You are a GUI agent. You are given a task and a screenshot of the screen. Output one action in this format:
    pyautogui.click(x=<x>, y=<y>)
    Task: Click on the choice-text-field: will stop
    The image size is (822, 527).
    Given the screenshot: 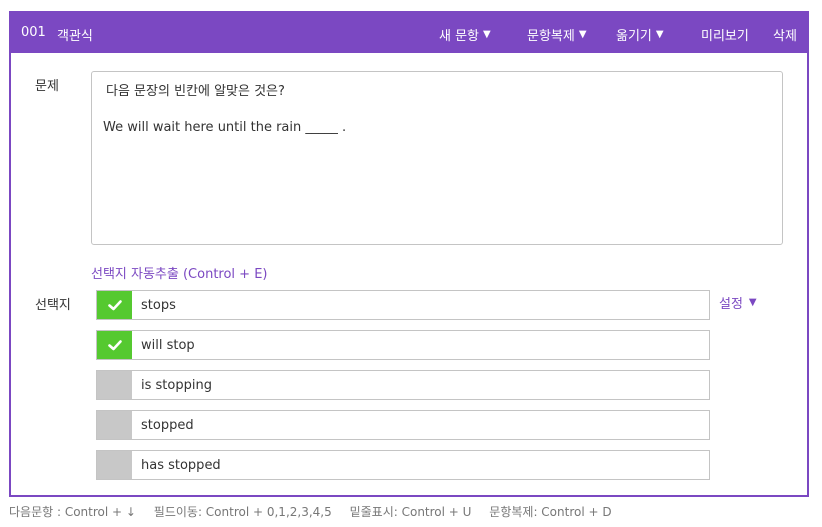 What is the action you would take?
    pyautogui.click(x=420, y=345)
    